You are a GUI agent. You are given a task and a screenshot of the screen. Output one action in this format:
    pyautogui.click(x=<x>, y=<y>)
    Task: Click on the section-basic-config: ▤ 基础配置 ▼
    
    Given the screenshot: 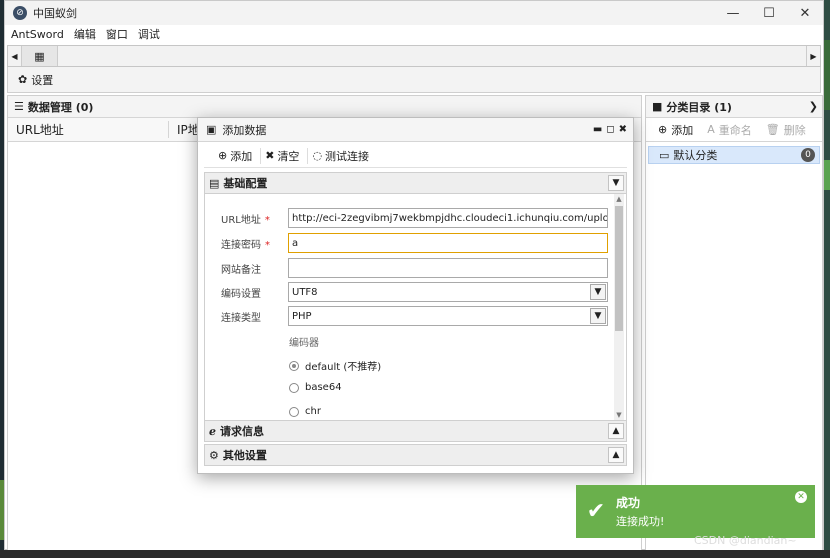 What is the action you would take?
    pyautogui.click(x=415, y=183)
    